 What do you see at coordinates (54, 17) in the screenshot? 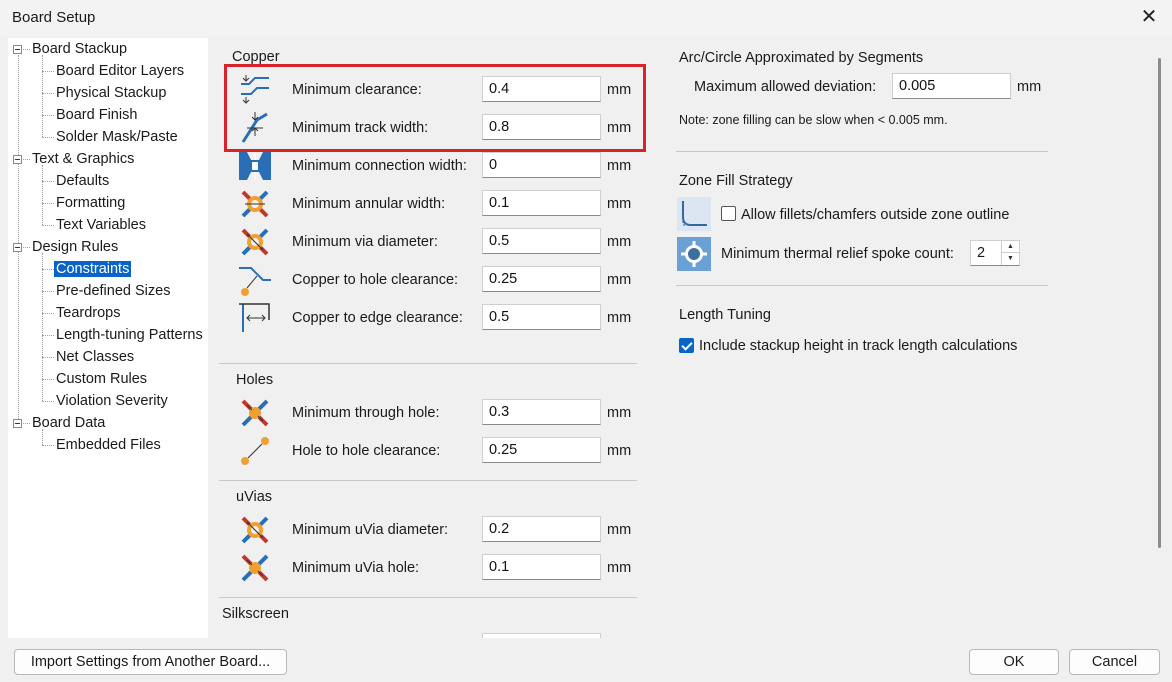
I see `window-title: Board Setup` at bounding box center [54, 17].